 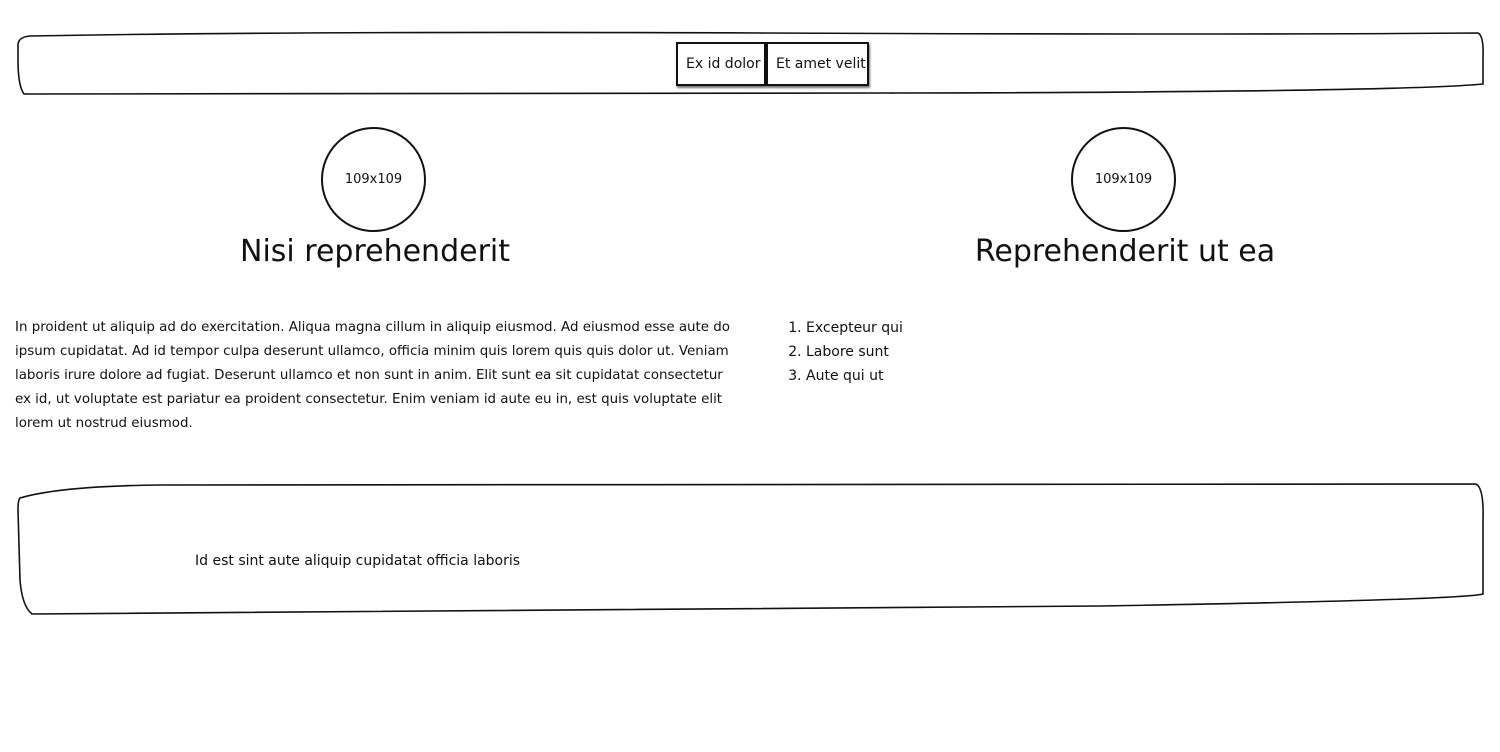 I want to click on list-item: Aute qui ut, so click(x=854, y=376).